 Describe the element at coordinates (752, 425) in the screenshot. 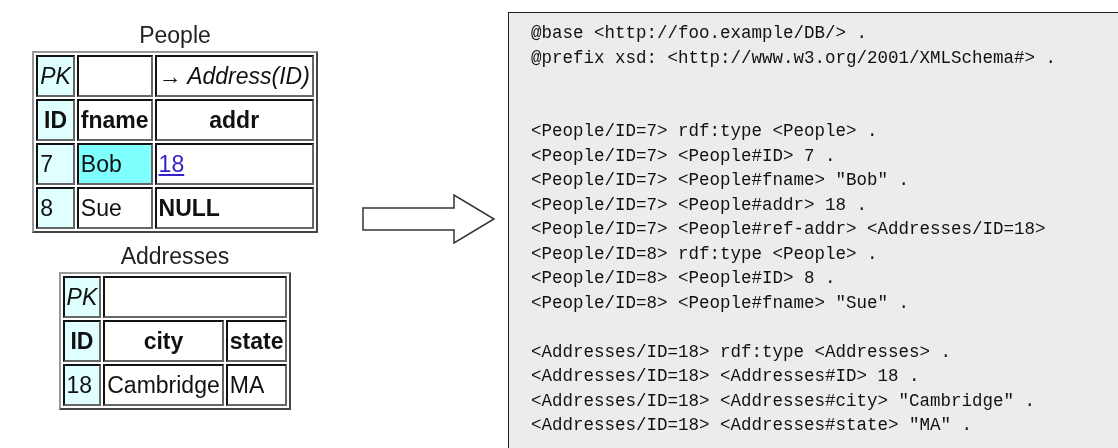

I see `code-line: <Addresses/ID=18> <Addresses#state> "MA" .` at that location.